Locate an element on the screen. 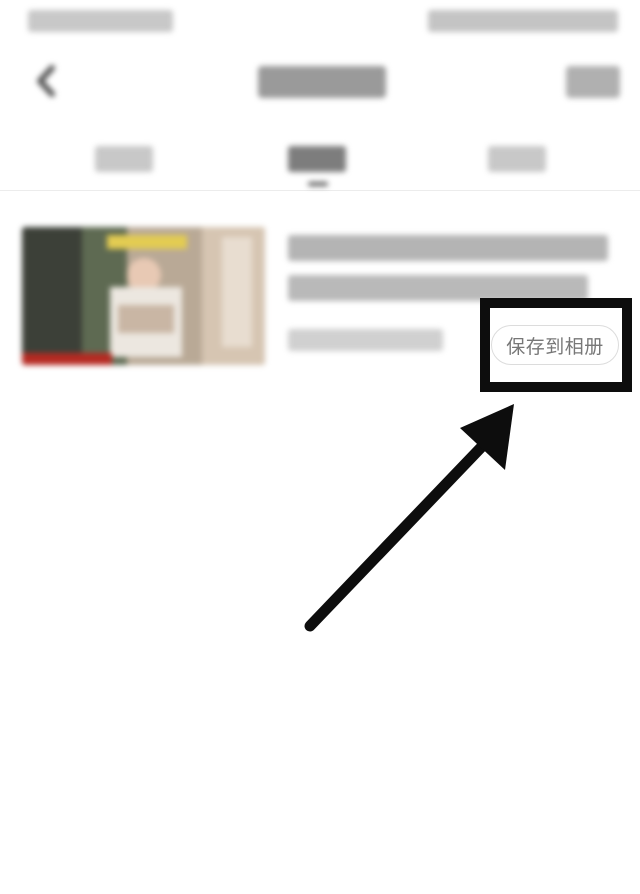 Image resolution: width=640 pixels, height=894 pixels. nav-bar is located at coordinates (320, 80).